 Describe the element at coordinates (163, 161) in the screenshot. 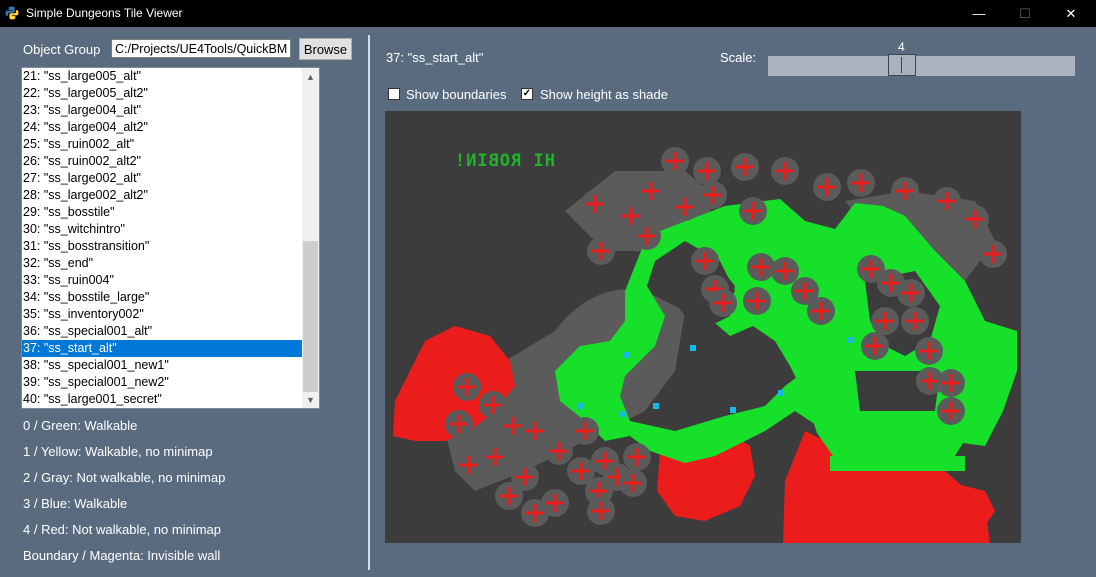

I see `tile-list-item: 26: "ss_ruin002_alt2"` at that location.